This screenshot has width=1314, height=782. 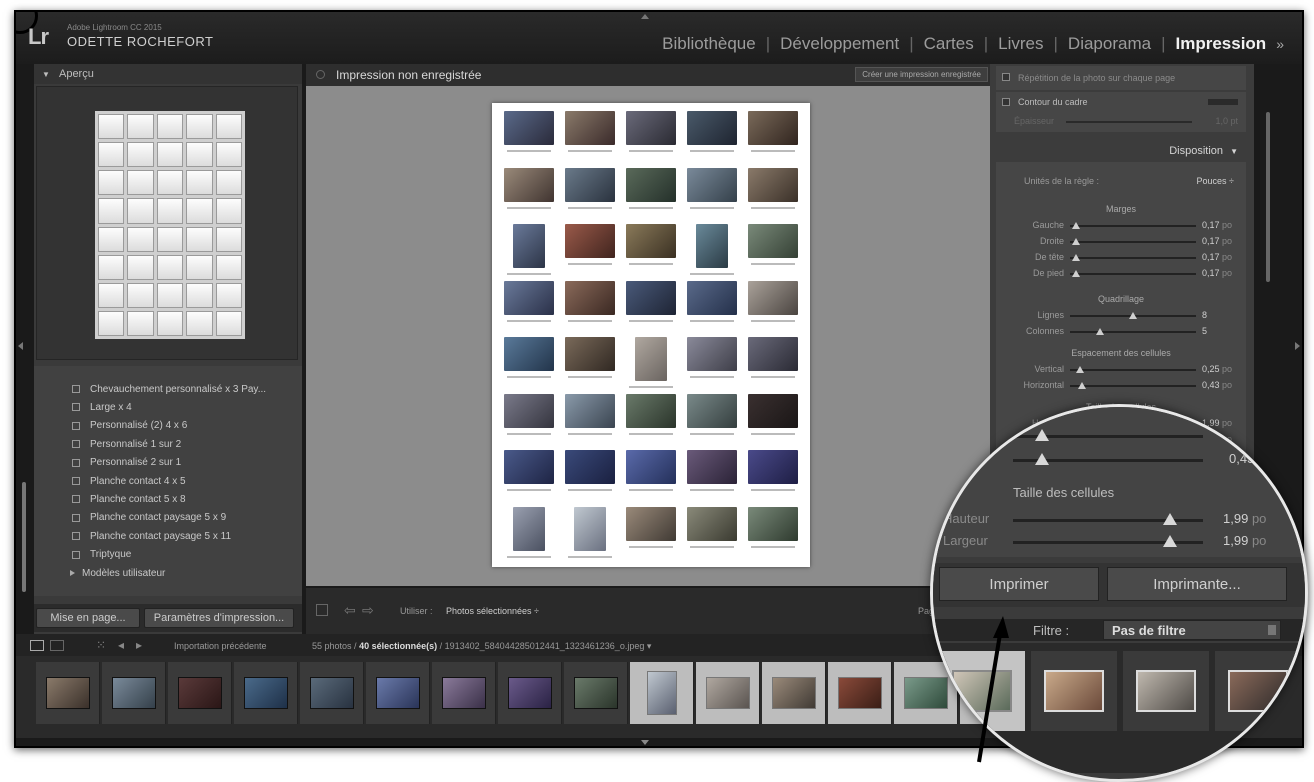 What do you see at coordinates (1006, 102) in the screenshot?
I see `frame-border-checkbox` at bounding box center [1006, 102].